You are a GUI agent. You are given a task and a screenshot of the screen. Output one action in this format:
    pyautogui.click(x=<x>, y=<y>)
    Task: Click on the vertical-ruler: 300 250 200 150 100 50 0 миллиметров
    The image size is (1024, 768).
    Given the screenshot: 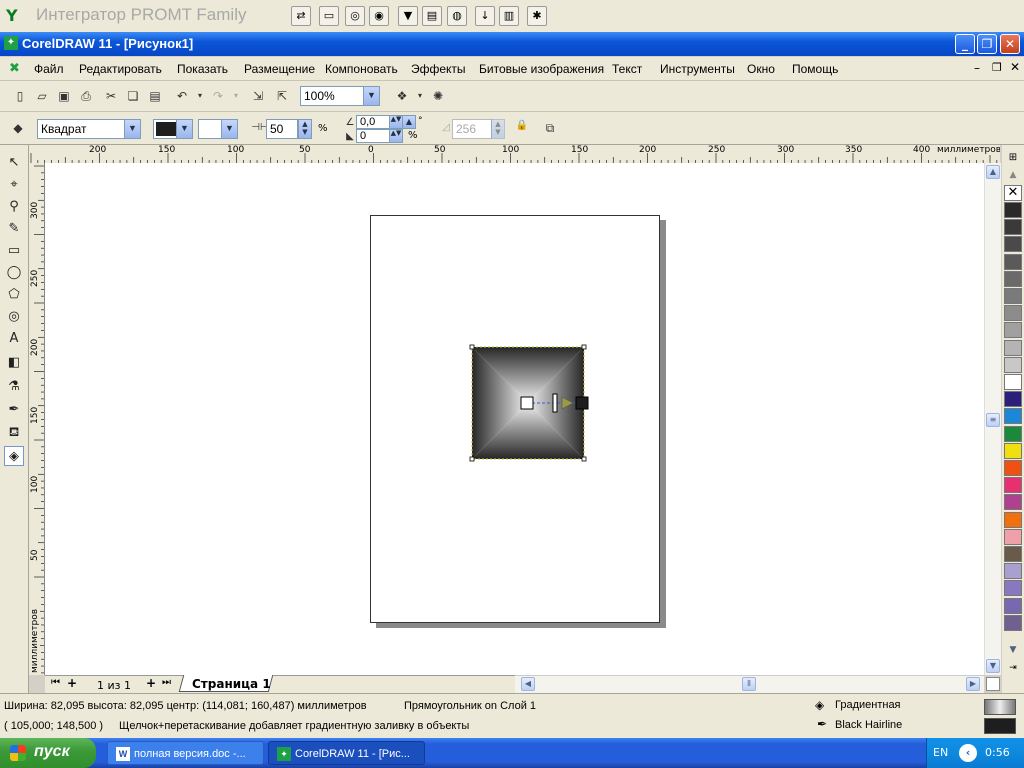 What is the action you would take?
    pyautogui.click(x=37, y=419)
    